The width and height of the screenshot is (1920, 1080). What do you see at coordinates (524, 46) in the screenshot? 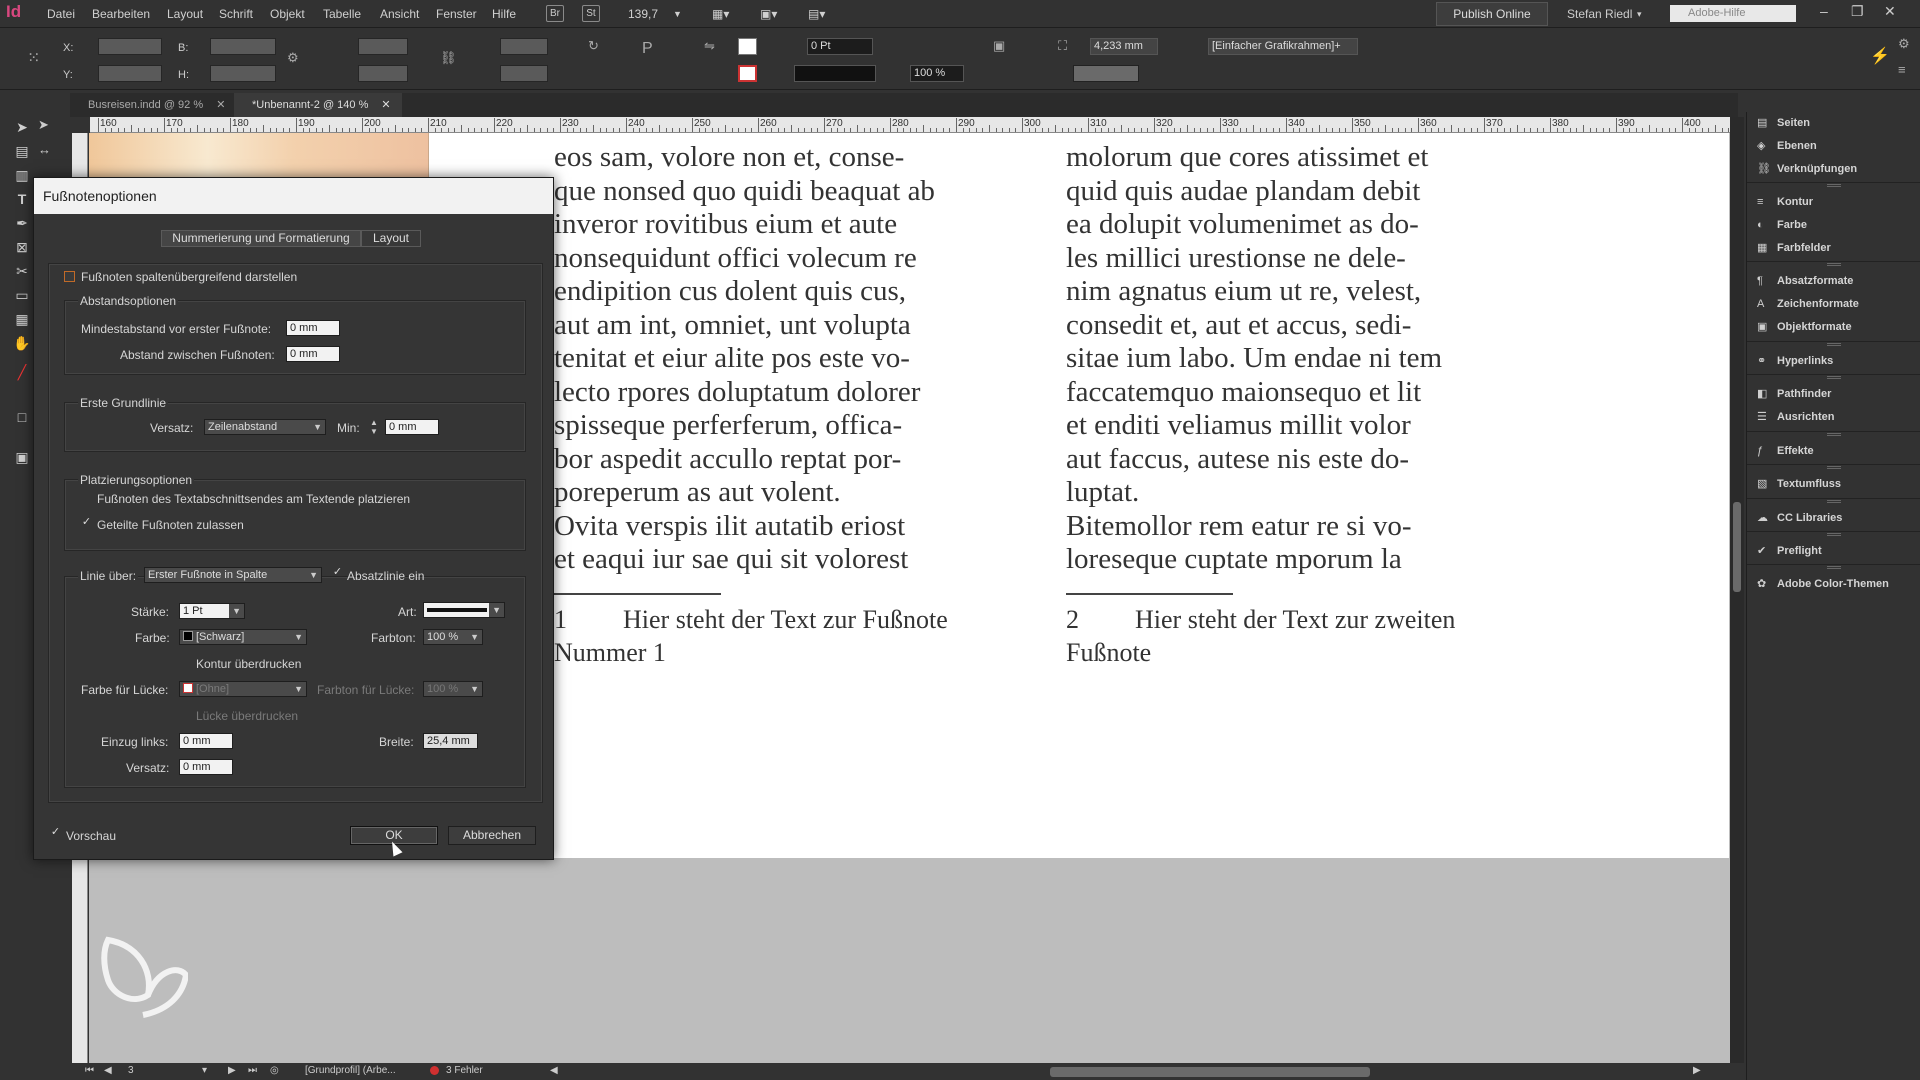
I see `rotation-field` at bounding box center [524, 46].